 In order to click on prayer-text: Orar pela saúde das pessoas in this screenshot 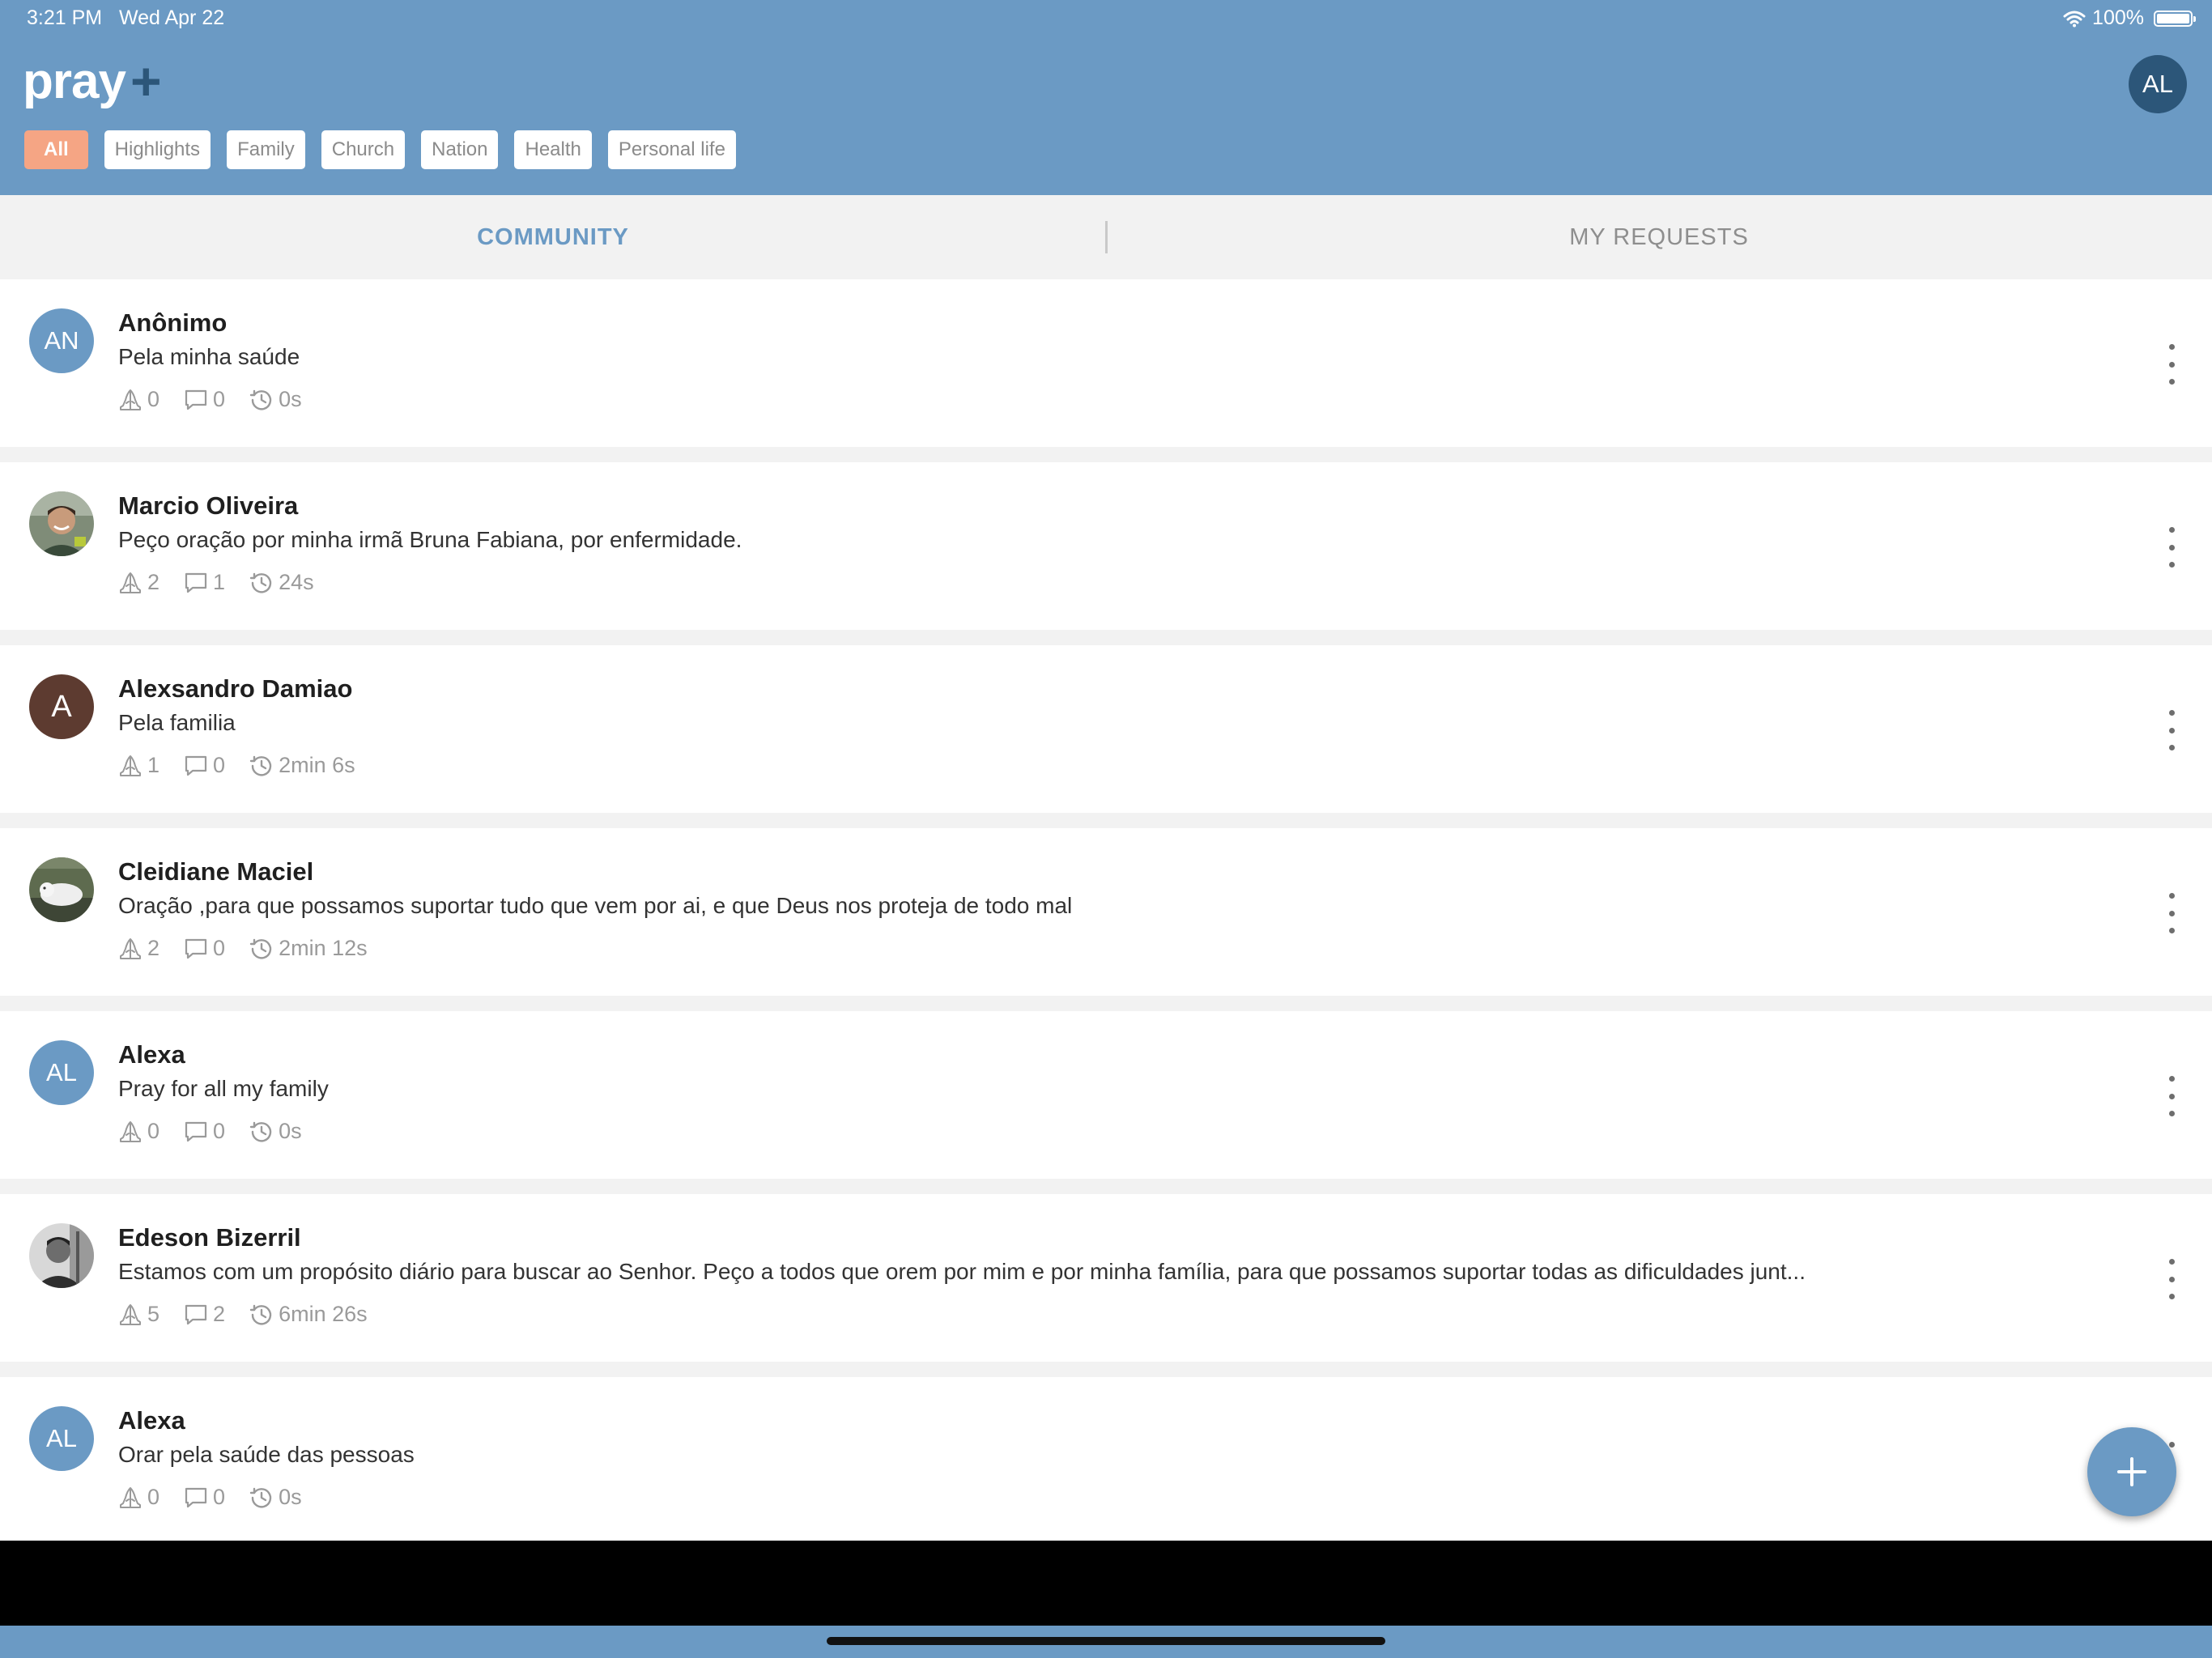, I will do `click(266, 1454)`.